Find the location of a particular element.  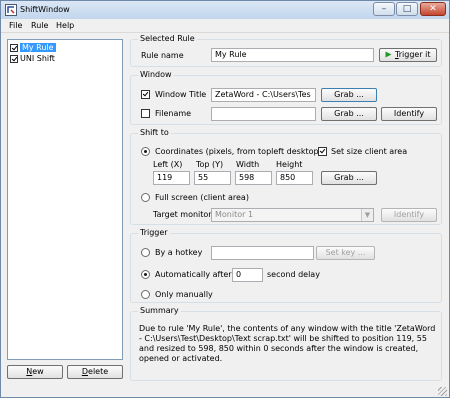

target-monitor-dropdown: Monitor 1 ▼ is located at coordinates (292, 215).